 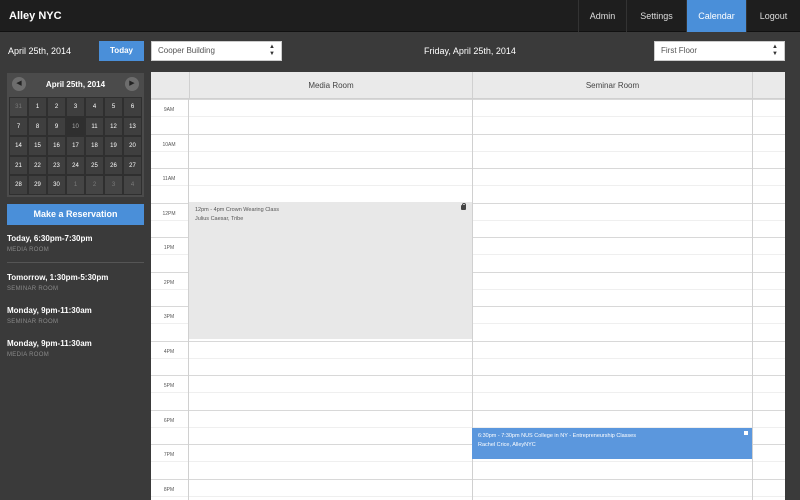 What do you see at coordinates (37, 165) in the screenshot?
I see `calendar-day: 22` at bounding box center [37, 165].